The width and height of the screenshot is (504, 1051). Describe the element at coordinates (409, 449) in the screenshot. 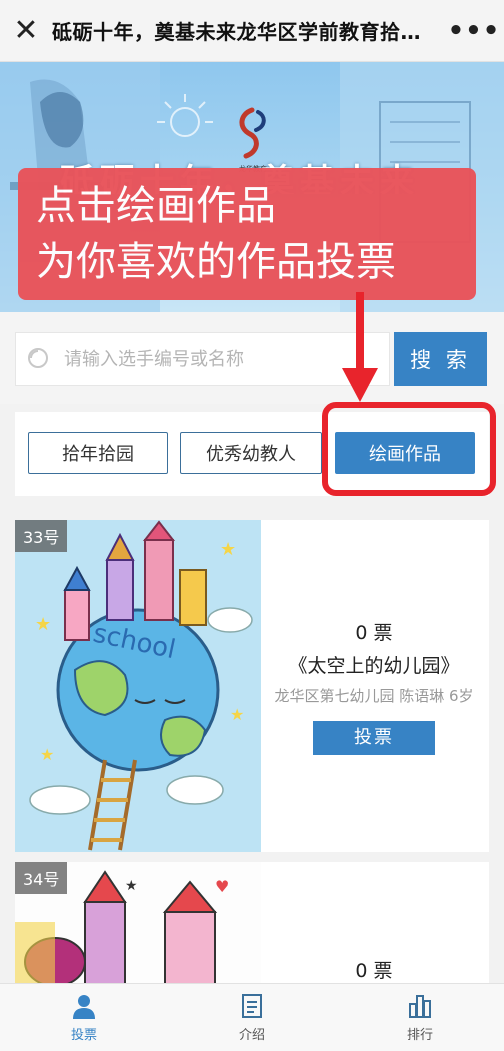

I see `highlight-frame` at that location.